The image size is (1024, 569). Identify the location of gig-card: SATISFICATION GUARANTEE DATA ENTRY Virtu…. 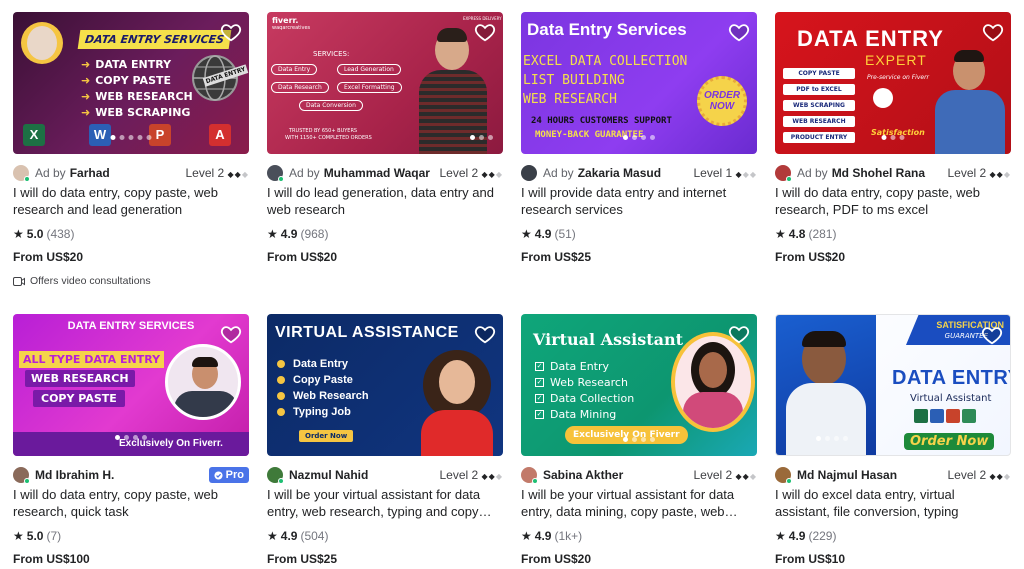
(893, 441).